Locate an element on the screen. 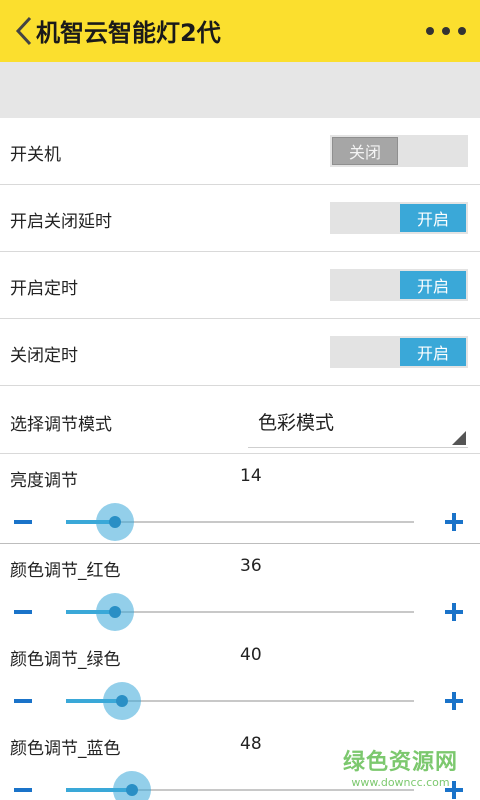 Image resolution: width=480 pixels, height=800 pixels. timer-off-toggle: 开启 is located at coordinates (399, 352).